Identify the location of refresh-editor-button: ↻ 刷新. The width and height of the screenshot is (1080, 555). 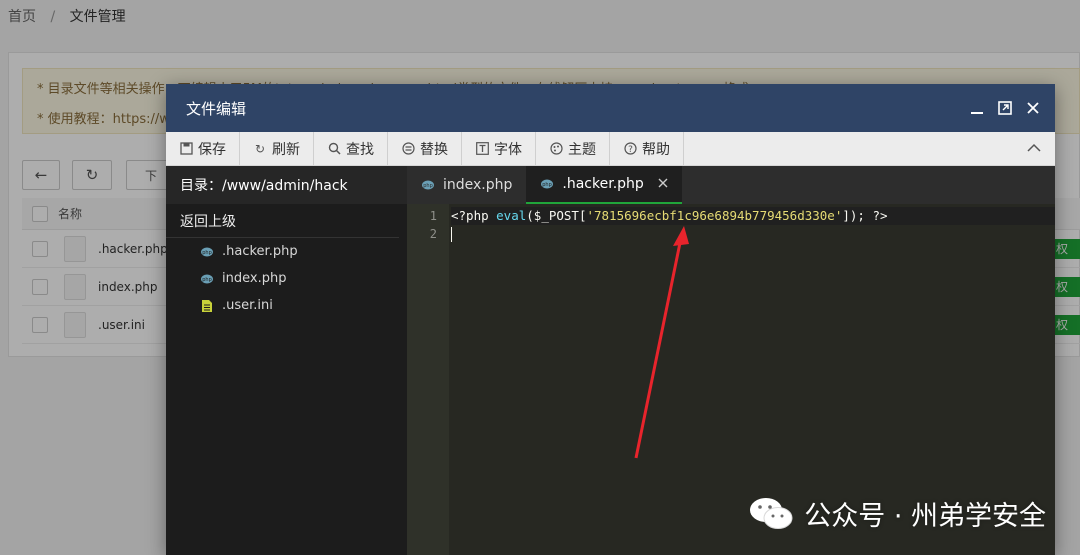
(277, 148).